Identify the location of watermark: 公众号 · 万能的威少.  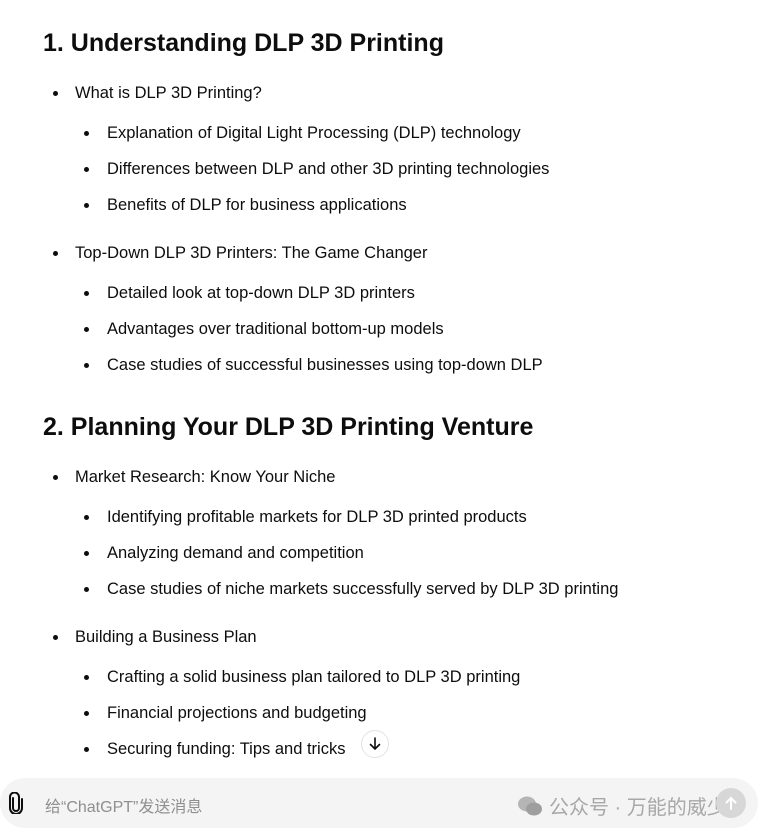
(622, 805).